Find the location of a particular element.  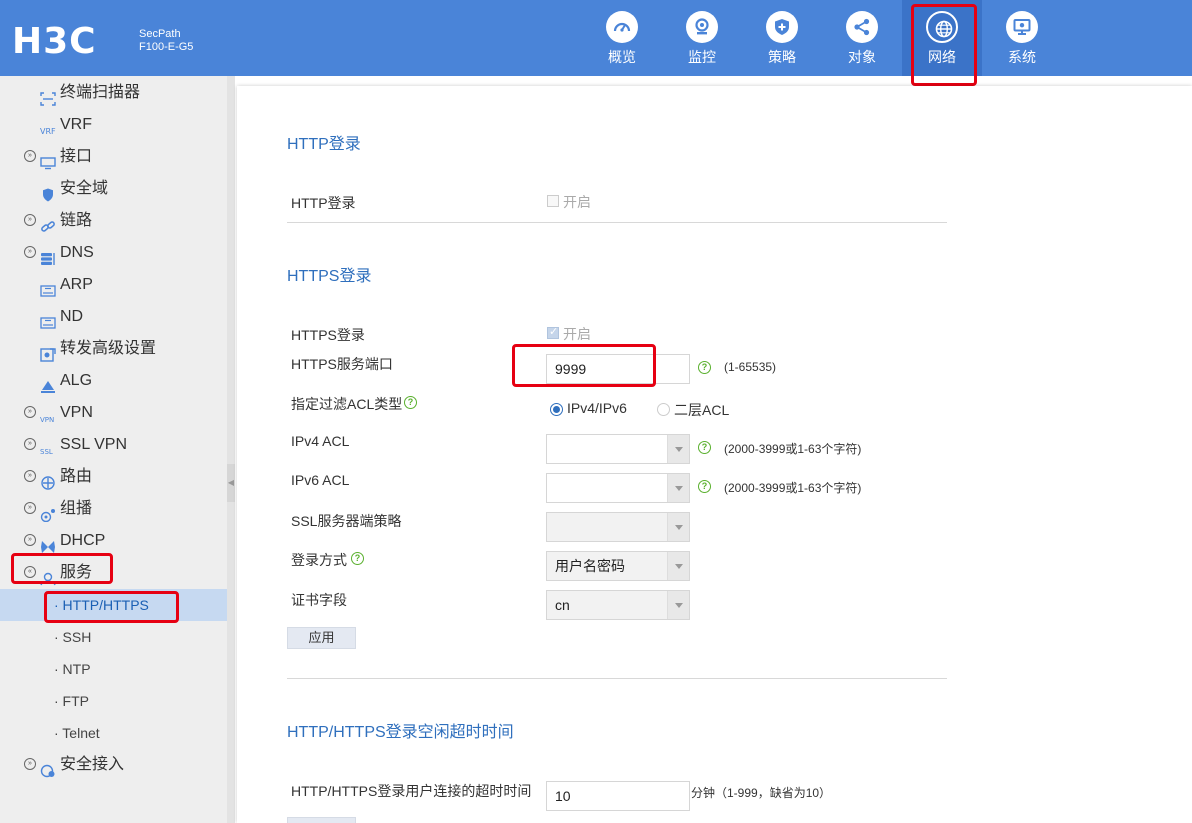

device-model: SecPath F100-E-G5 is located at coordinates (166, 40).